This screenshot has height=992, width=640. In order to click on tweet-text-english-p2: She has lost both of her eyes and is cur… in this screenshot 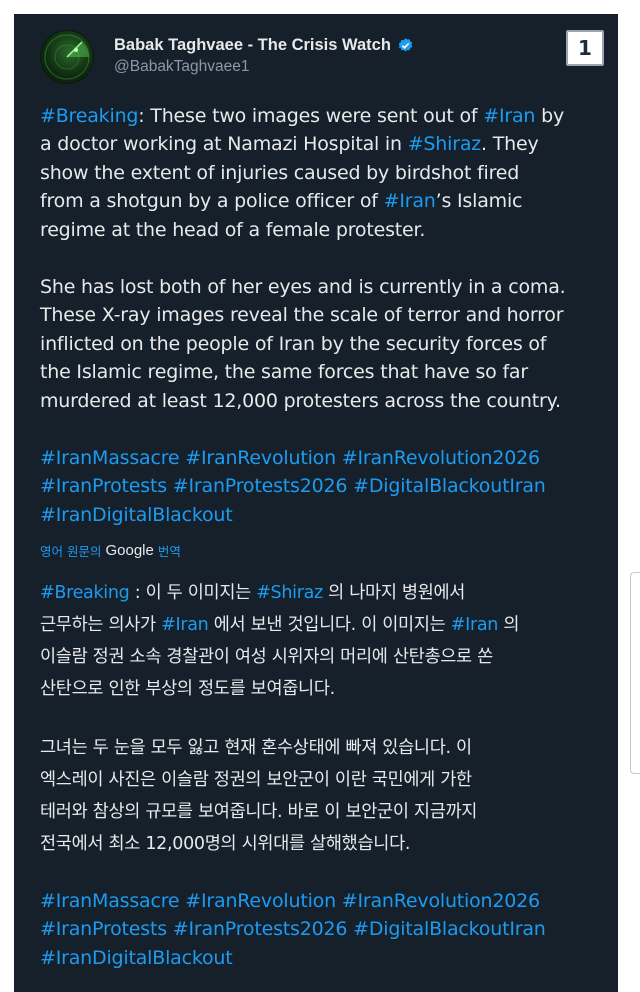, I will do `click(325, 344)`.